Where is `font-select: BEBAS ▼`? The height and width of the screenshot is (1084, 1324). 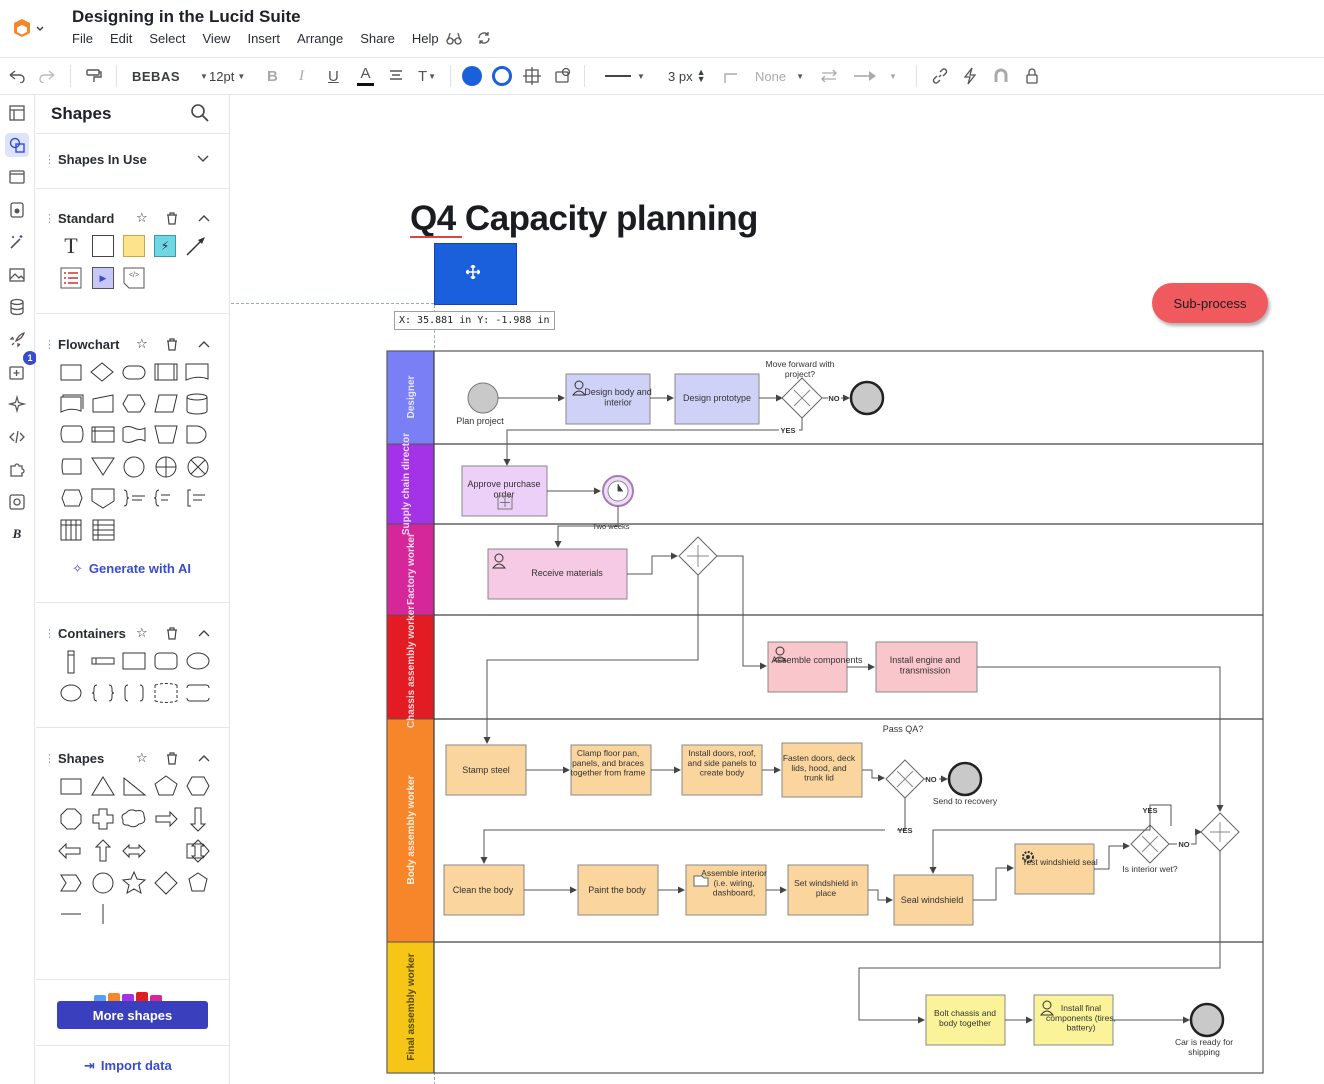
font-select: BEBAS ▼ is located at coordinates (170, 76).